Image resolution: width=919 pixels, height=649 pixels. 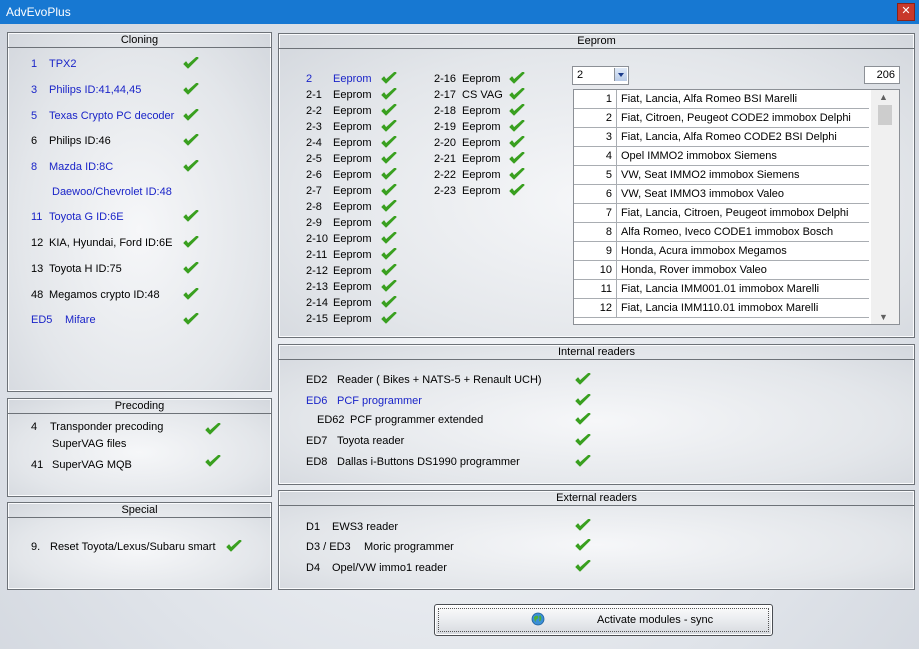 I want to click on internal-reader-label: PCF programmer extended, so click(x=417, y=420).